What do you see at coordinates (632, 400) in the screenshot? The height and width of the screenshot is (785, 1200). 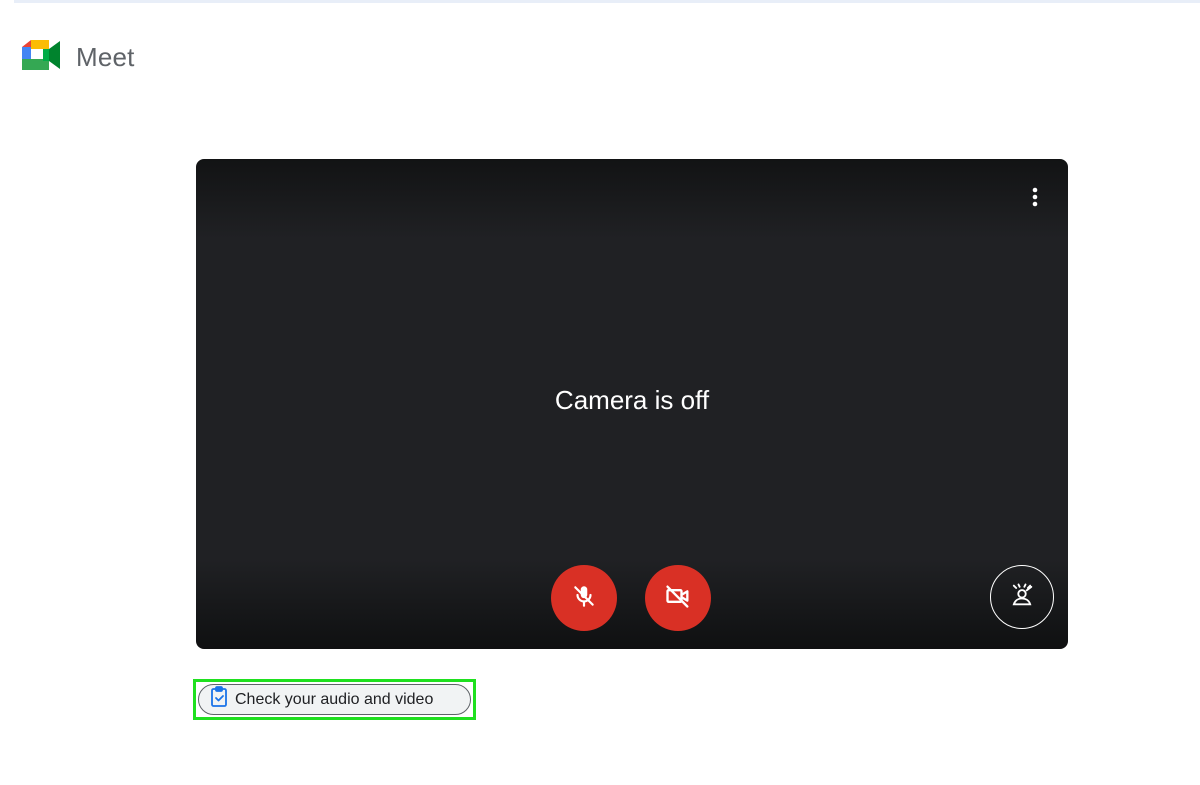 I see `camera-status-text: Camera is off` at bounding box center [632, 400].